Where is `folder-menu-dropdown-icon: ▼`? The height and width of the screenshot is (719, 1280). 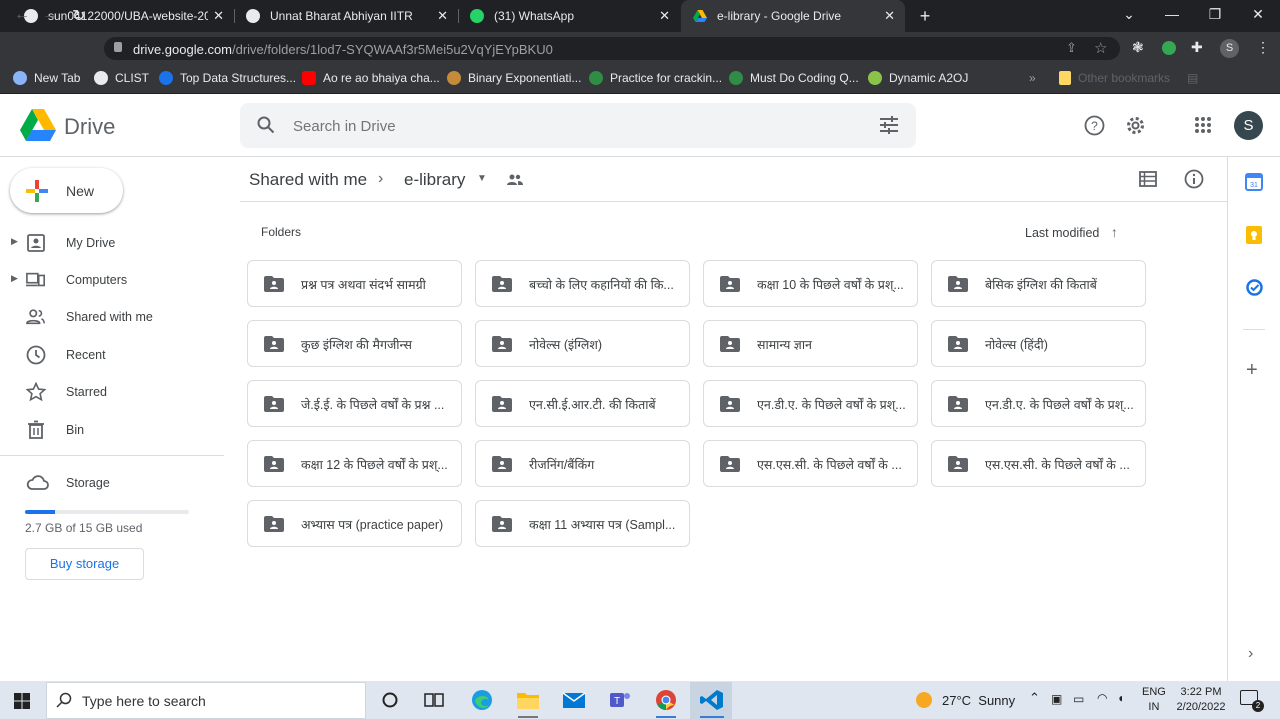
folder-menu-dropdown-icon: ▼ is located at coordinates (482, 178).